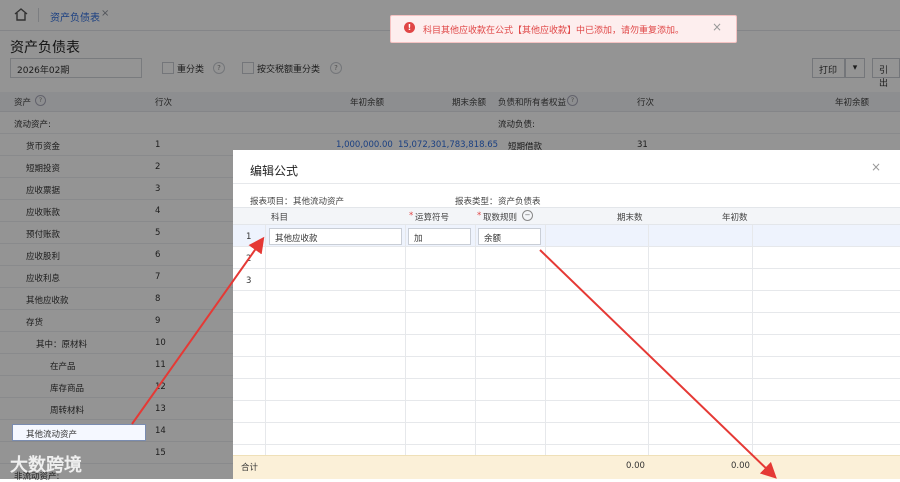 This screenshot has height=482, width=900. What do you see at coordinates (198, 330) in the screenshot?
I see `arrow-to-subject` at bounding box center [198, 330].